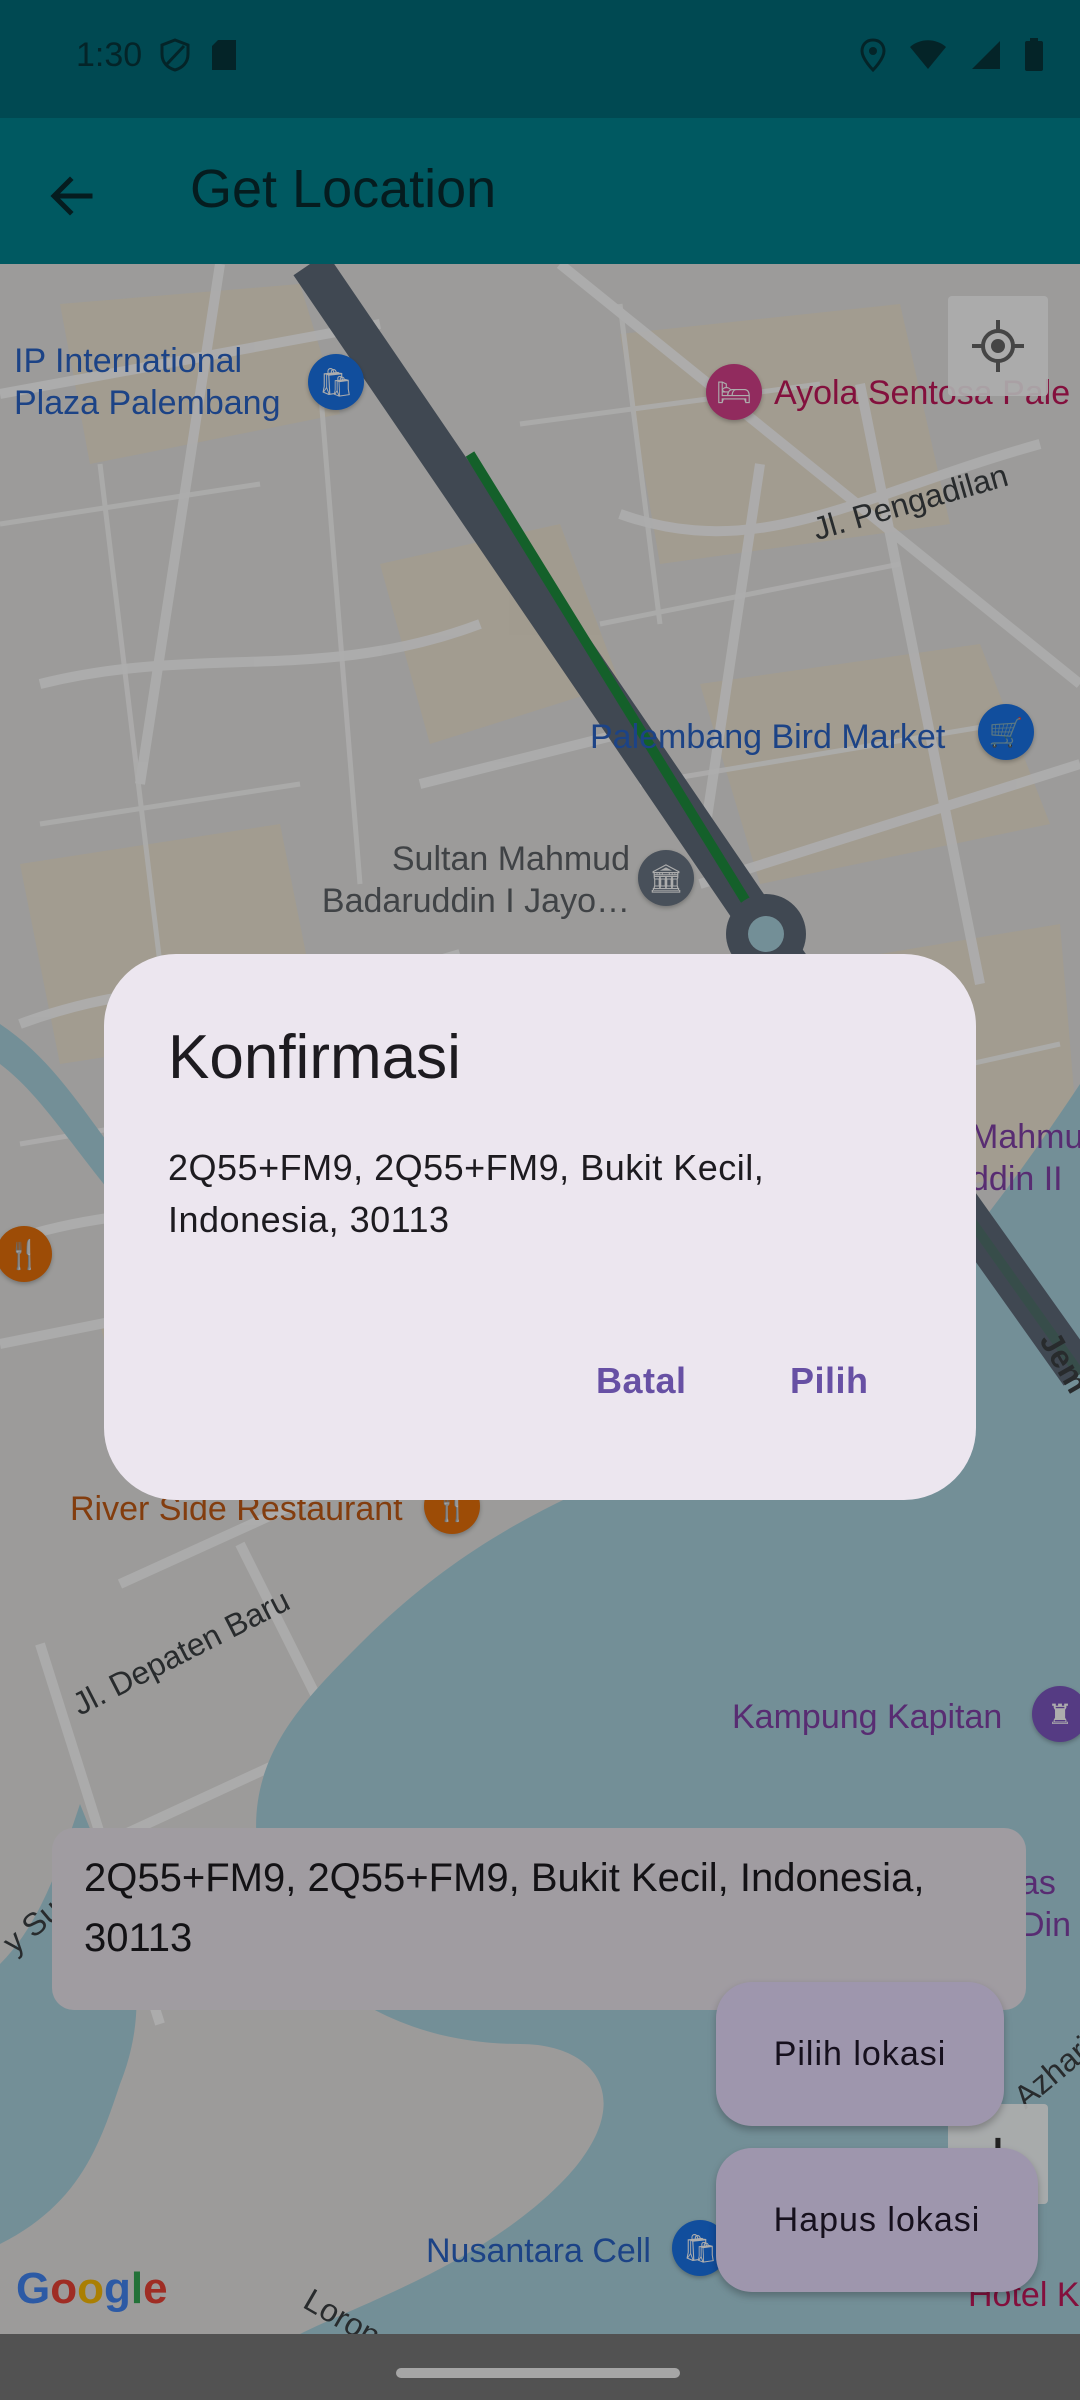  What do you see at coordinates (641, 1381) in the screenshot?
I see `cancel-button: Batal` at bounding box center [641, 1381].